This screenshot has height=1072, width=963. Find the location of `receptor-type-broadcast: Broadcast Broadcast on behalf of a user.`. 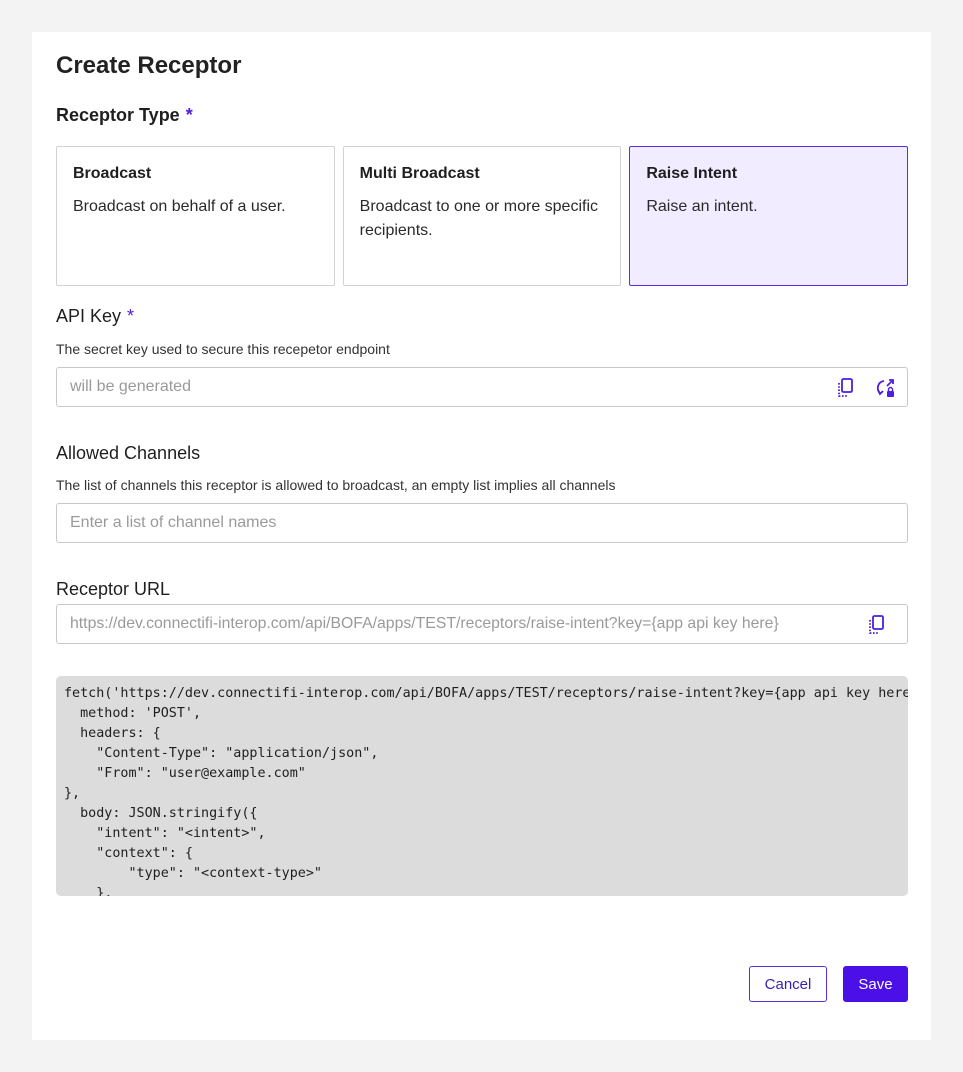

receptor-type-broadcast: Broadcast Broadcast on behalf of a user. is located at coordinates (195, 216).